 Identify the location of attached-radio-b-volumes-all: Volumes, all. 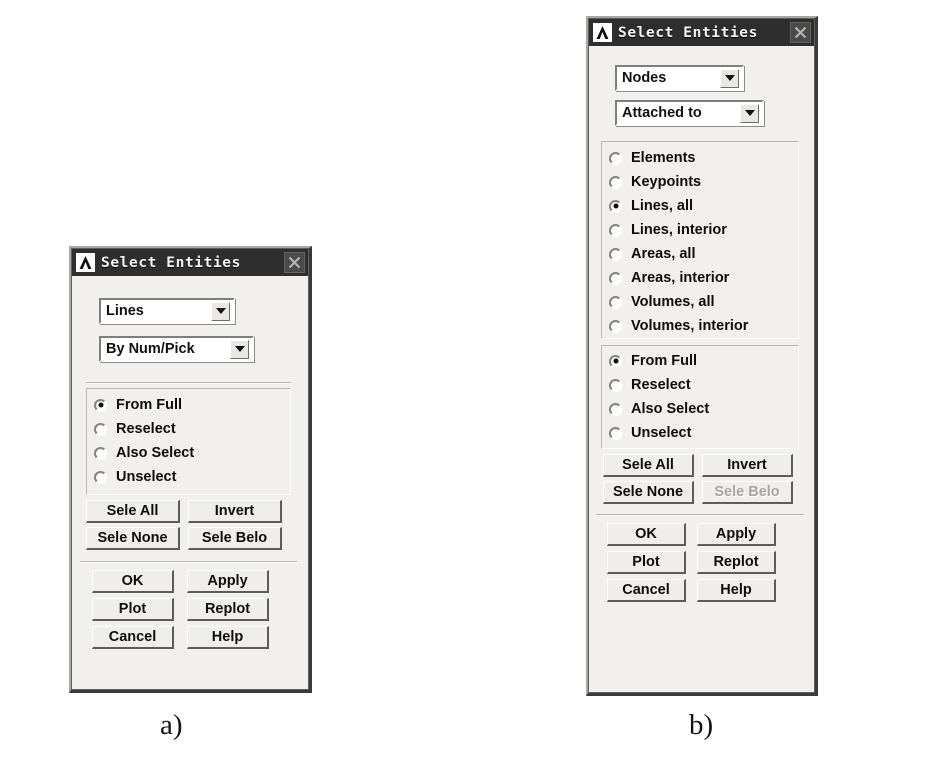
(700, 302).